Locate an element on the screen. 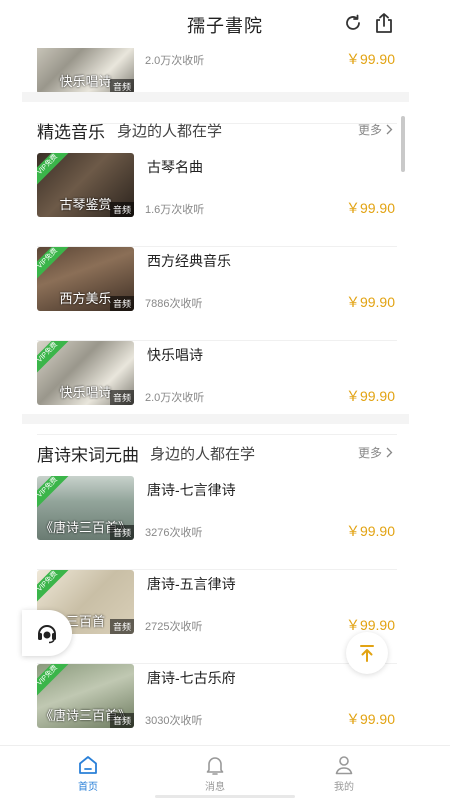 The image size is (450, 800). share-icon is located at coordinates (384, 23).